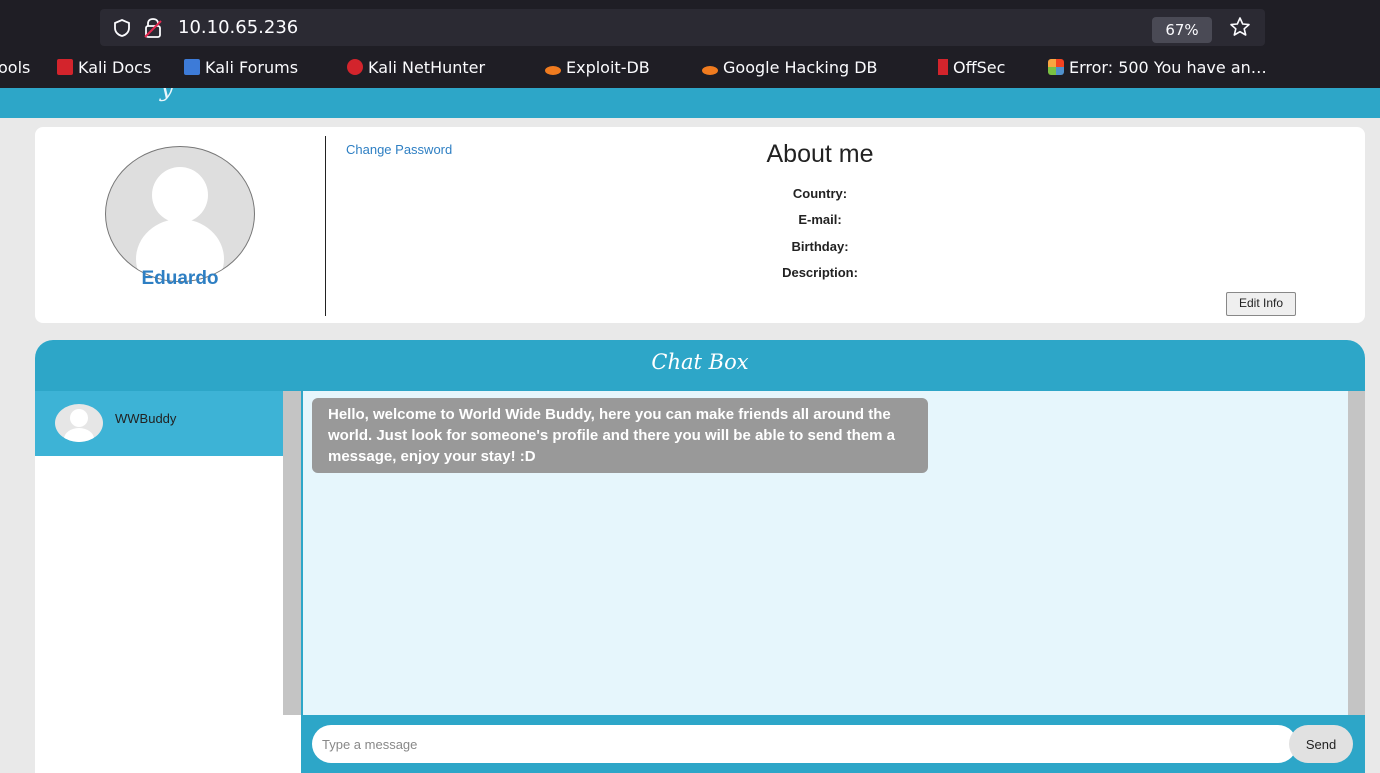 This screenshot has width=1380, height=773. Describe the element at coordinates (804, 744) in the screenshot. I see `message-input` at that location.